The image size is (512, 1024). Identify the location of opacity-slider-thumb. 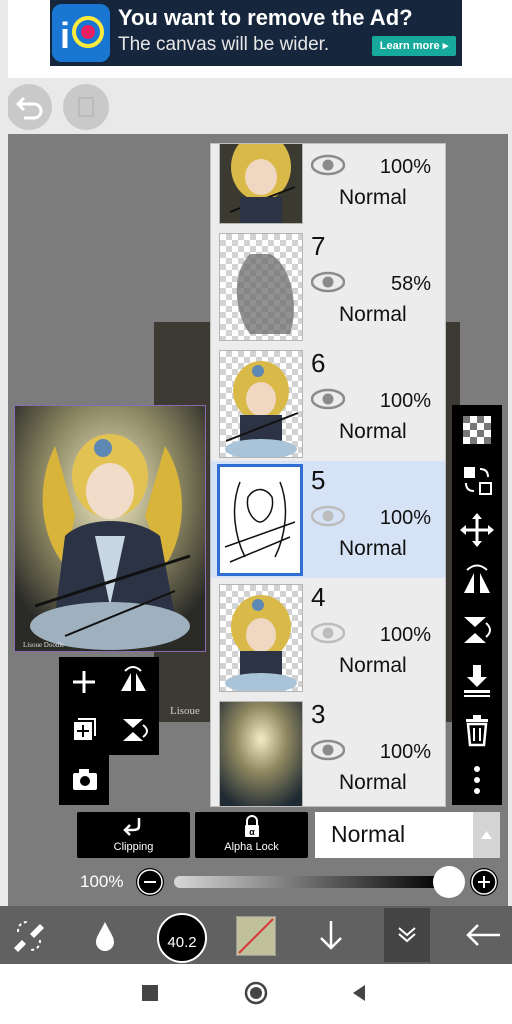
(449, 882).